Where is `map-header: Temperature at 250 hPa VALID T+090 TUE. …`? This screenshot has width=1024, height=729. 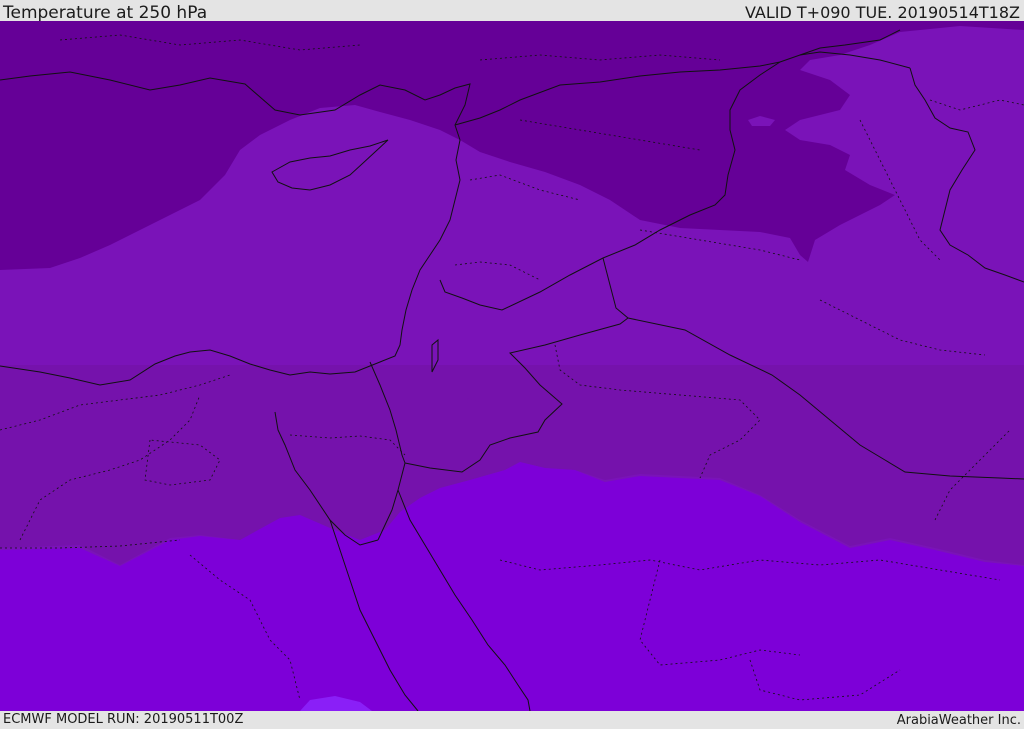
map-header: Temperature at 250 hPa VALID T+090 TUE. … is located at coordinates (512, 11).